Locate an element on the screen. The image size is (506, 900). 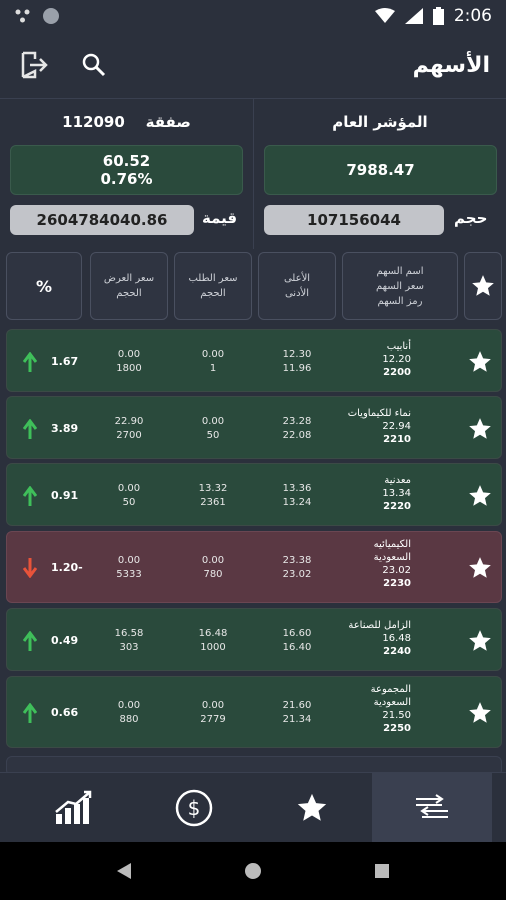
status-time: 2:06 is located at coordinates (472, 16).